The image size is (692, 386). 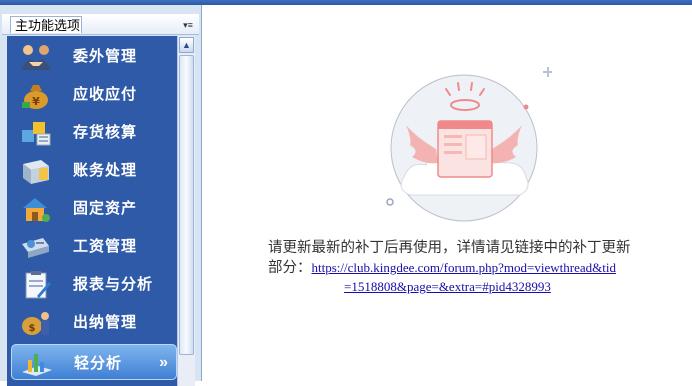 I want to click on message-prefix: 部分：, so click(x=290, y=268).